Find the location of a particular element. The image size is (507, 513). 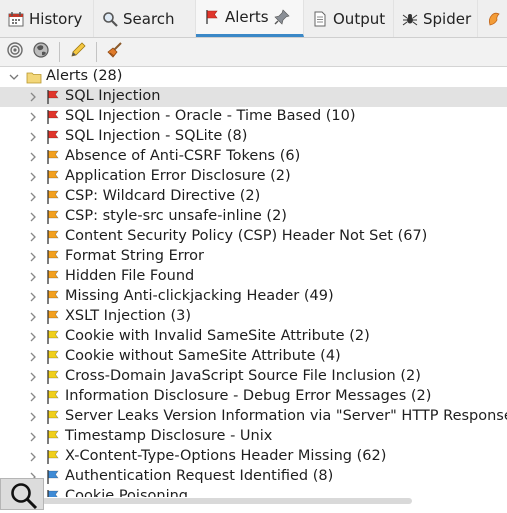

tab-alerts: Alerts is located at coordinates (250, 18).